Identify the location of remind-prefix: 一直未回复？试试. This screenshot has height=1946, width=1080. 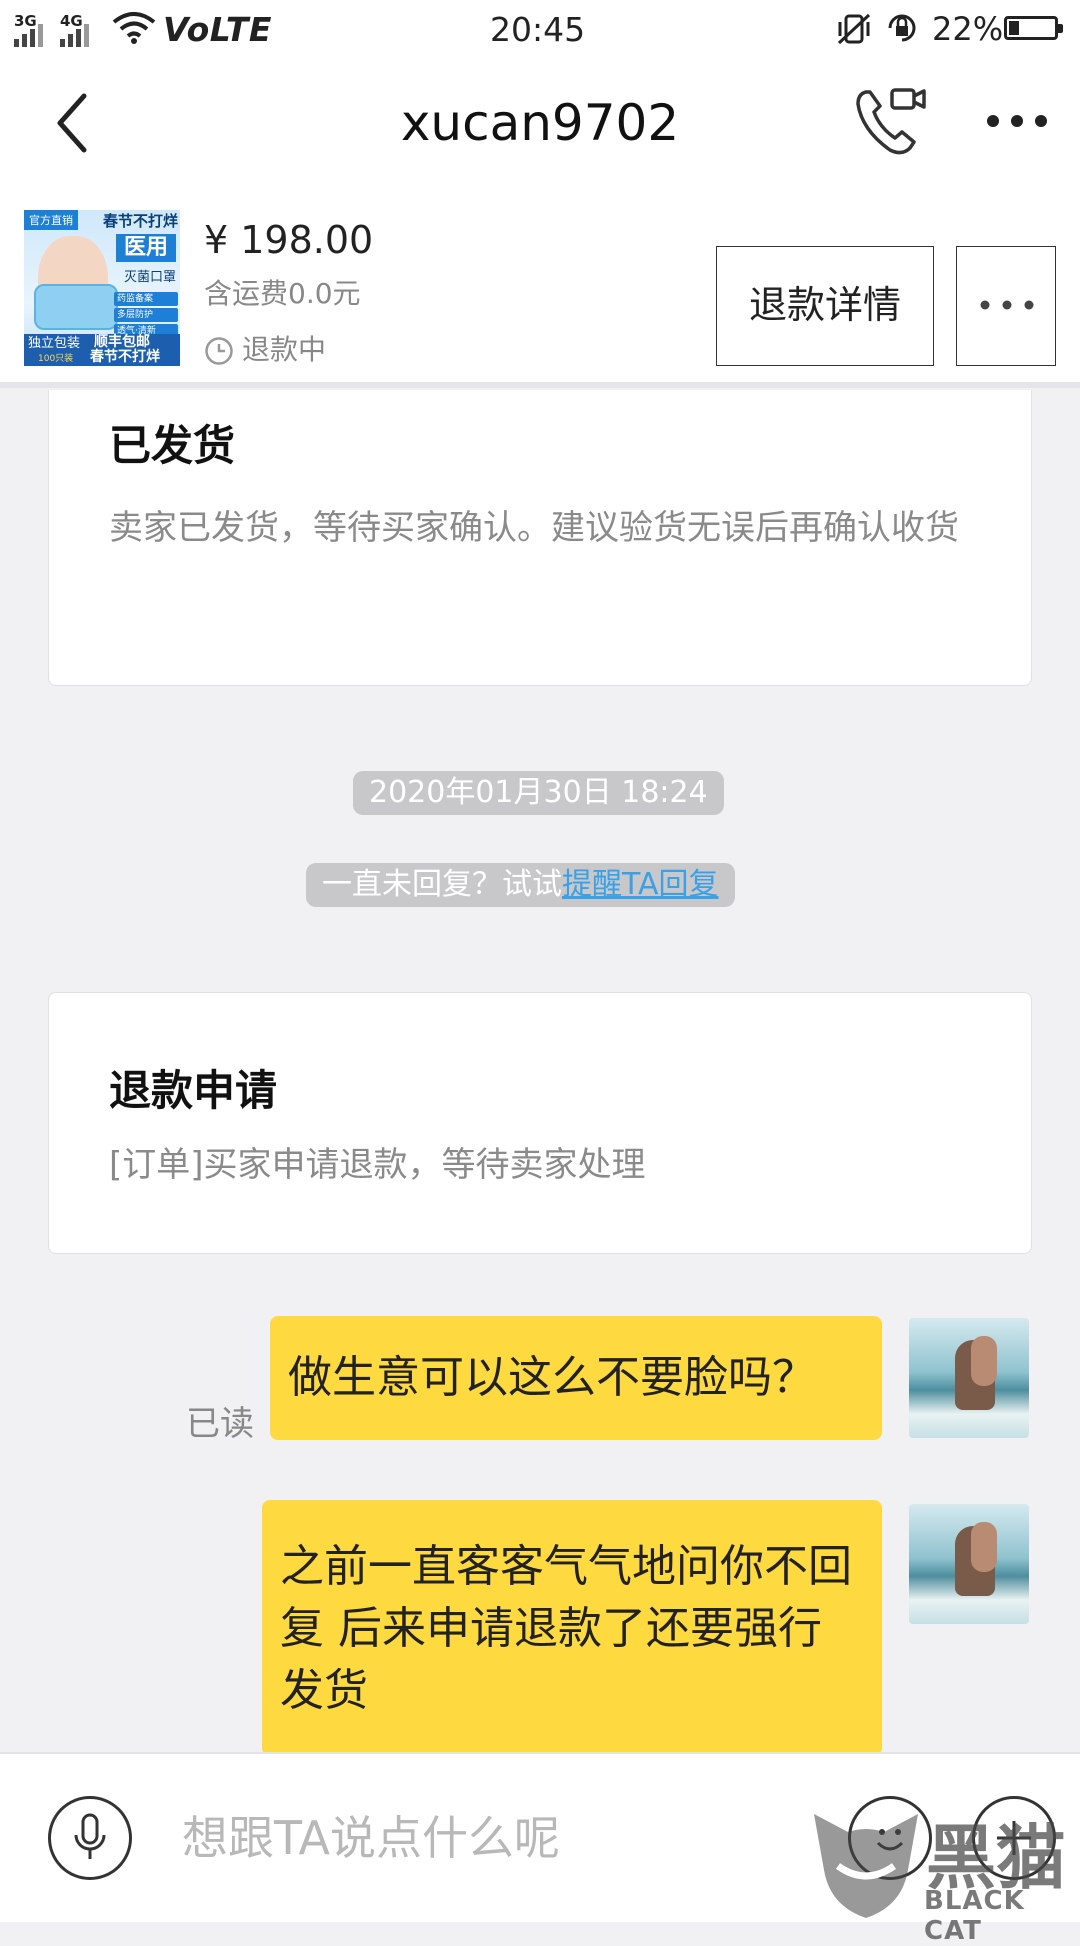
(442, 884).